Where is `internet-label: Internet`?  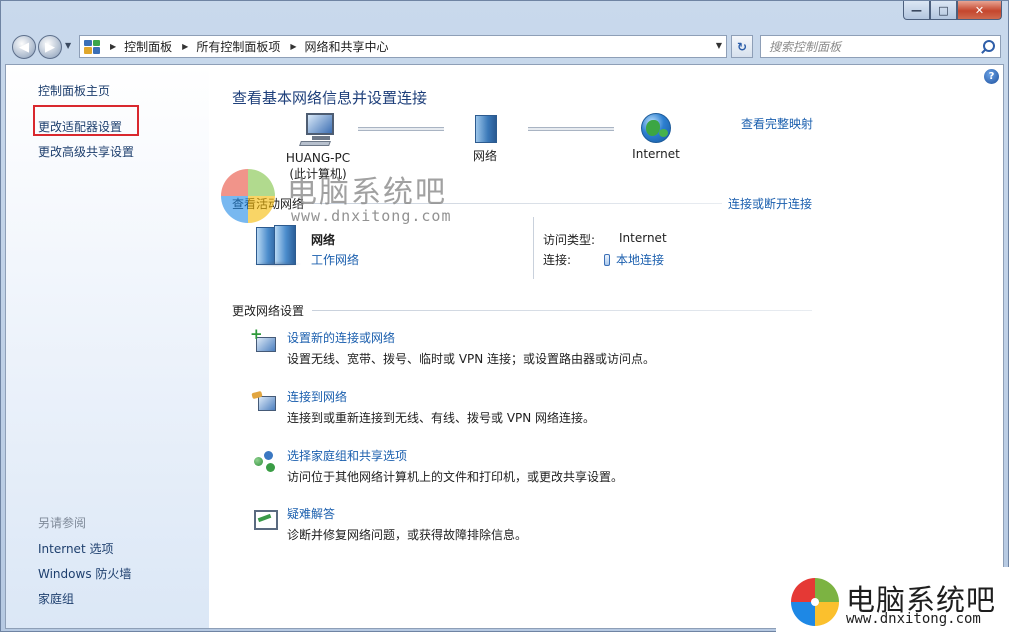 internet-label: Internet is located at coordinates (656, 154).